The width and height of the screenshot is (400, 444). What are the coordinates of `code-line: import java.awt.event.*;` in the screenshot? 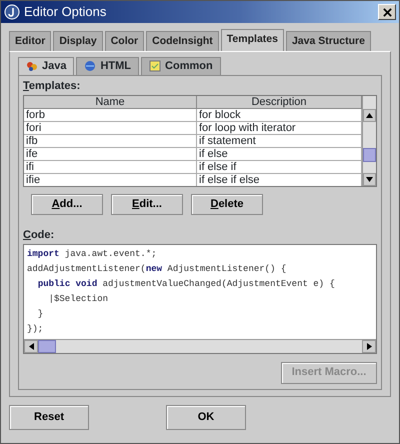 It's located at (92, 255).